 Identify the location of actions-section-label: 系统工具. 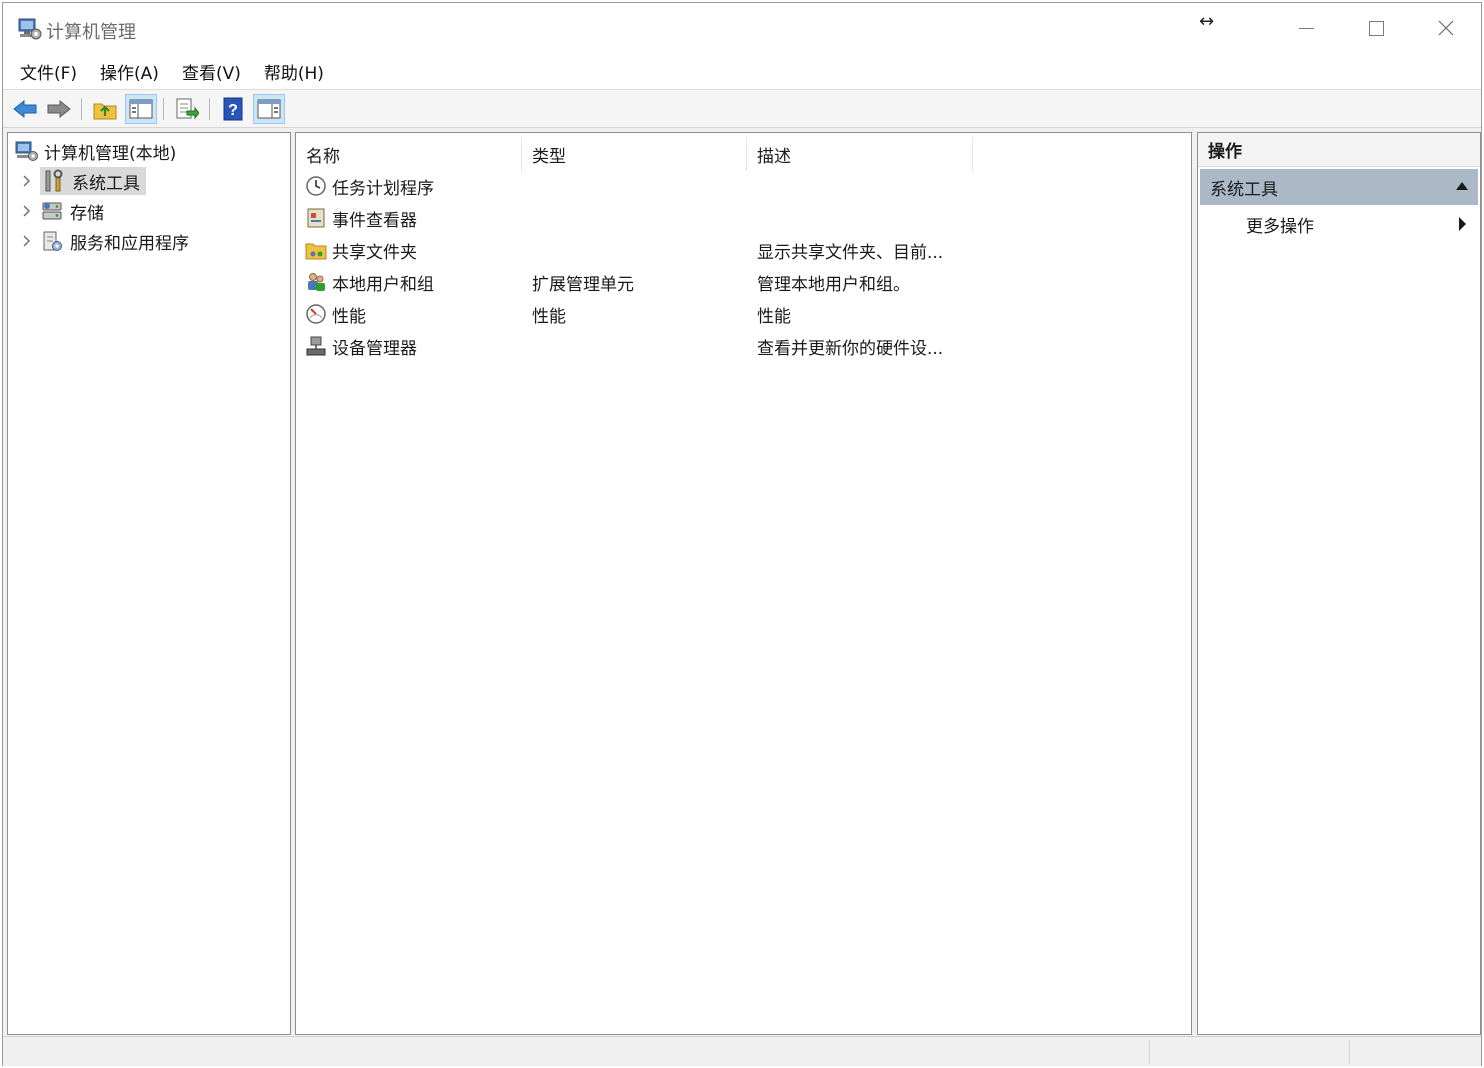
(1244, 189).